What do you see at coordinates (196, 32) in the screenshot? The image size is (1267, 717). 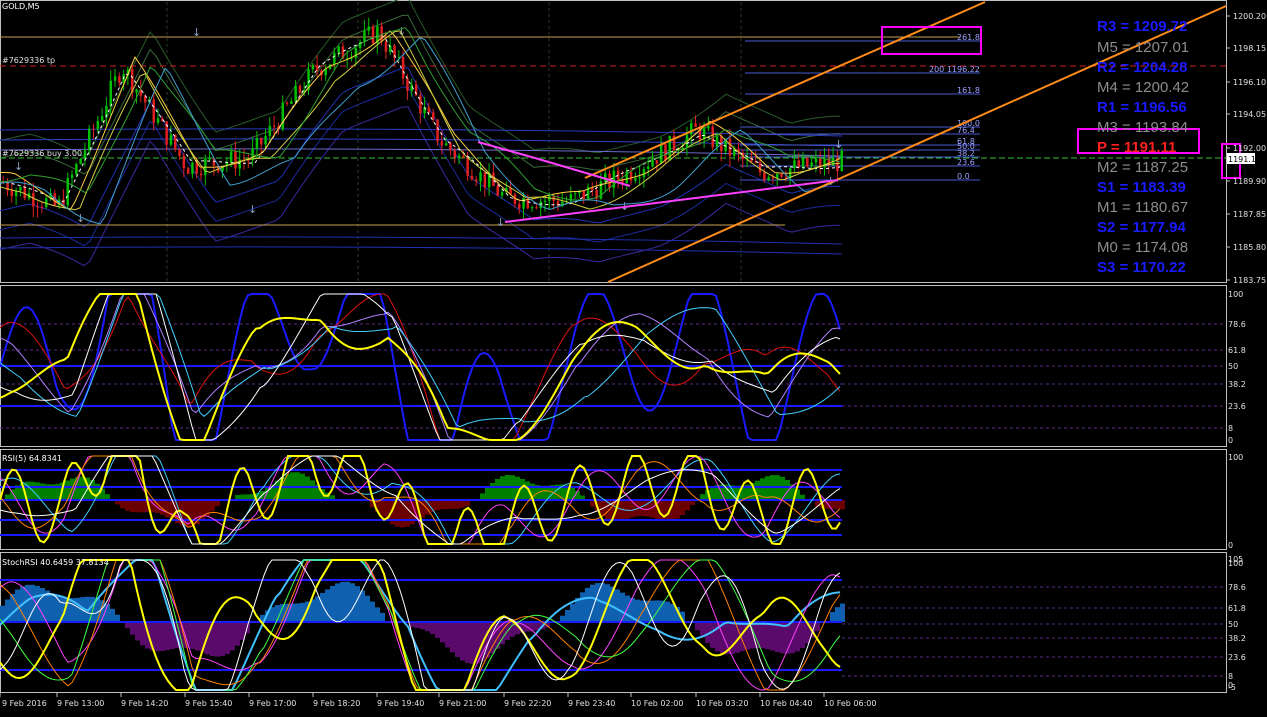 I see `fractal-arrow: ↓` at bounding box center [196, 32].